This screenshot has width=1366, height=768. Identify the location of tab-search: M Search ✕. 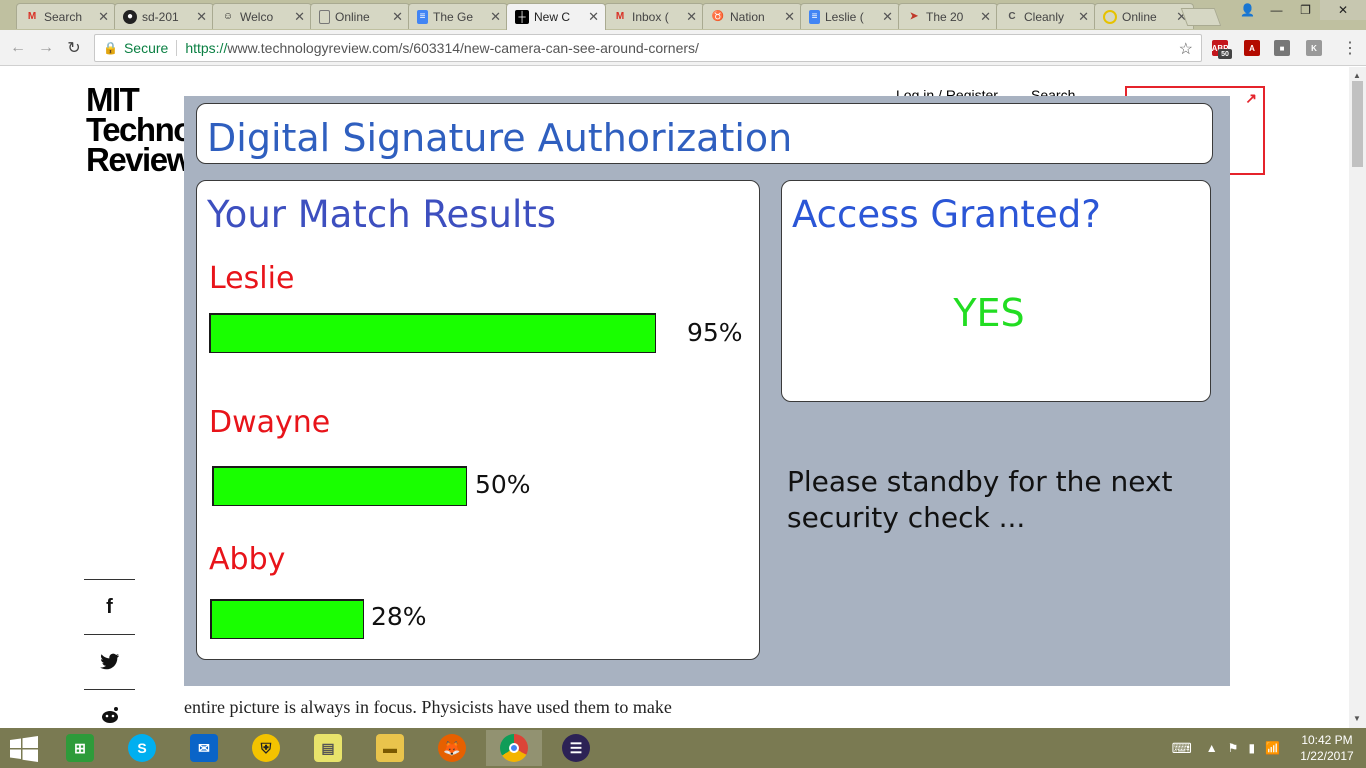
(66, 16).